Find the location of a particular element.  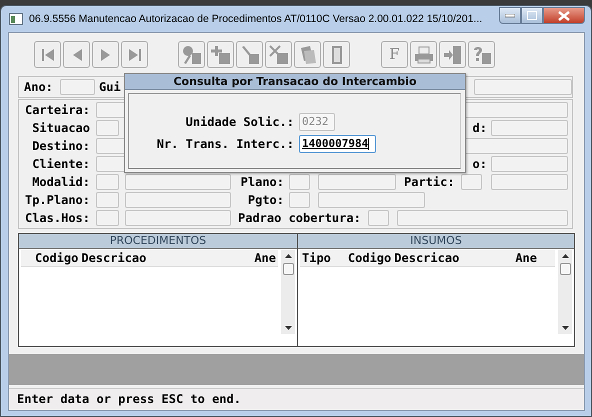

field-label: Plano: is located at coordinates (262, 182).